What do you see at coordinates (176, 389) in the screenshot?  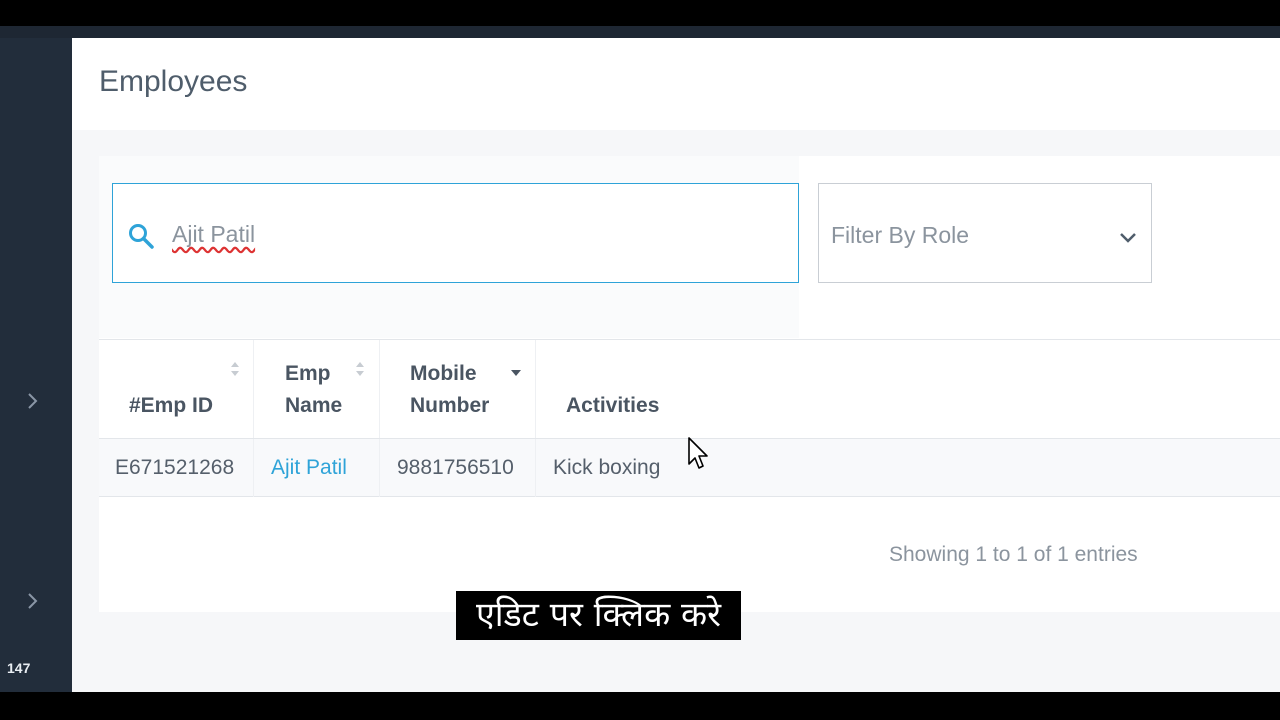 I see `column-header-emp-id: #Emp ID` at bounding box center [176, 389].